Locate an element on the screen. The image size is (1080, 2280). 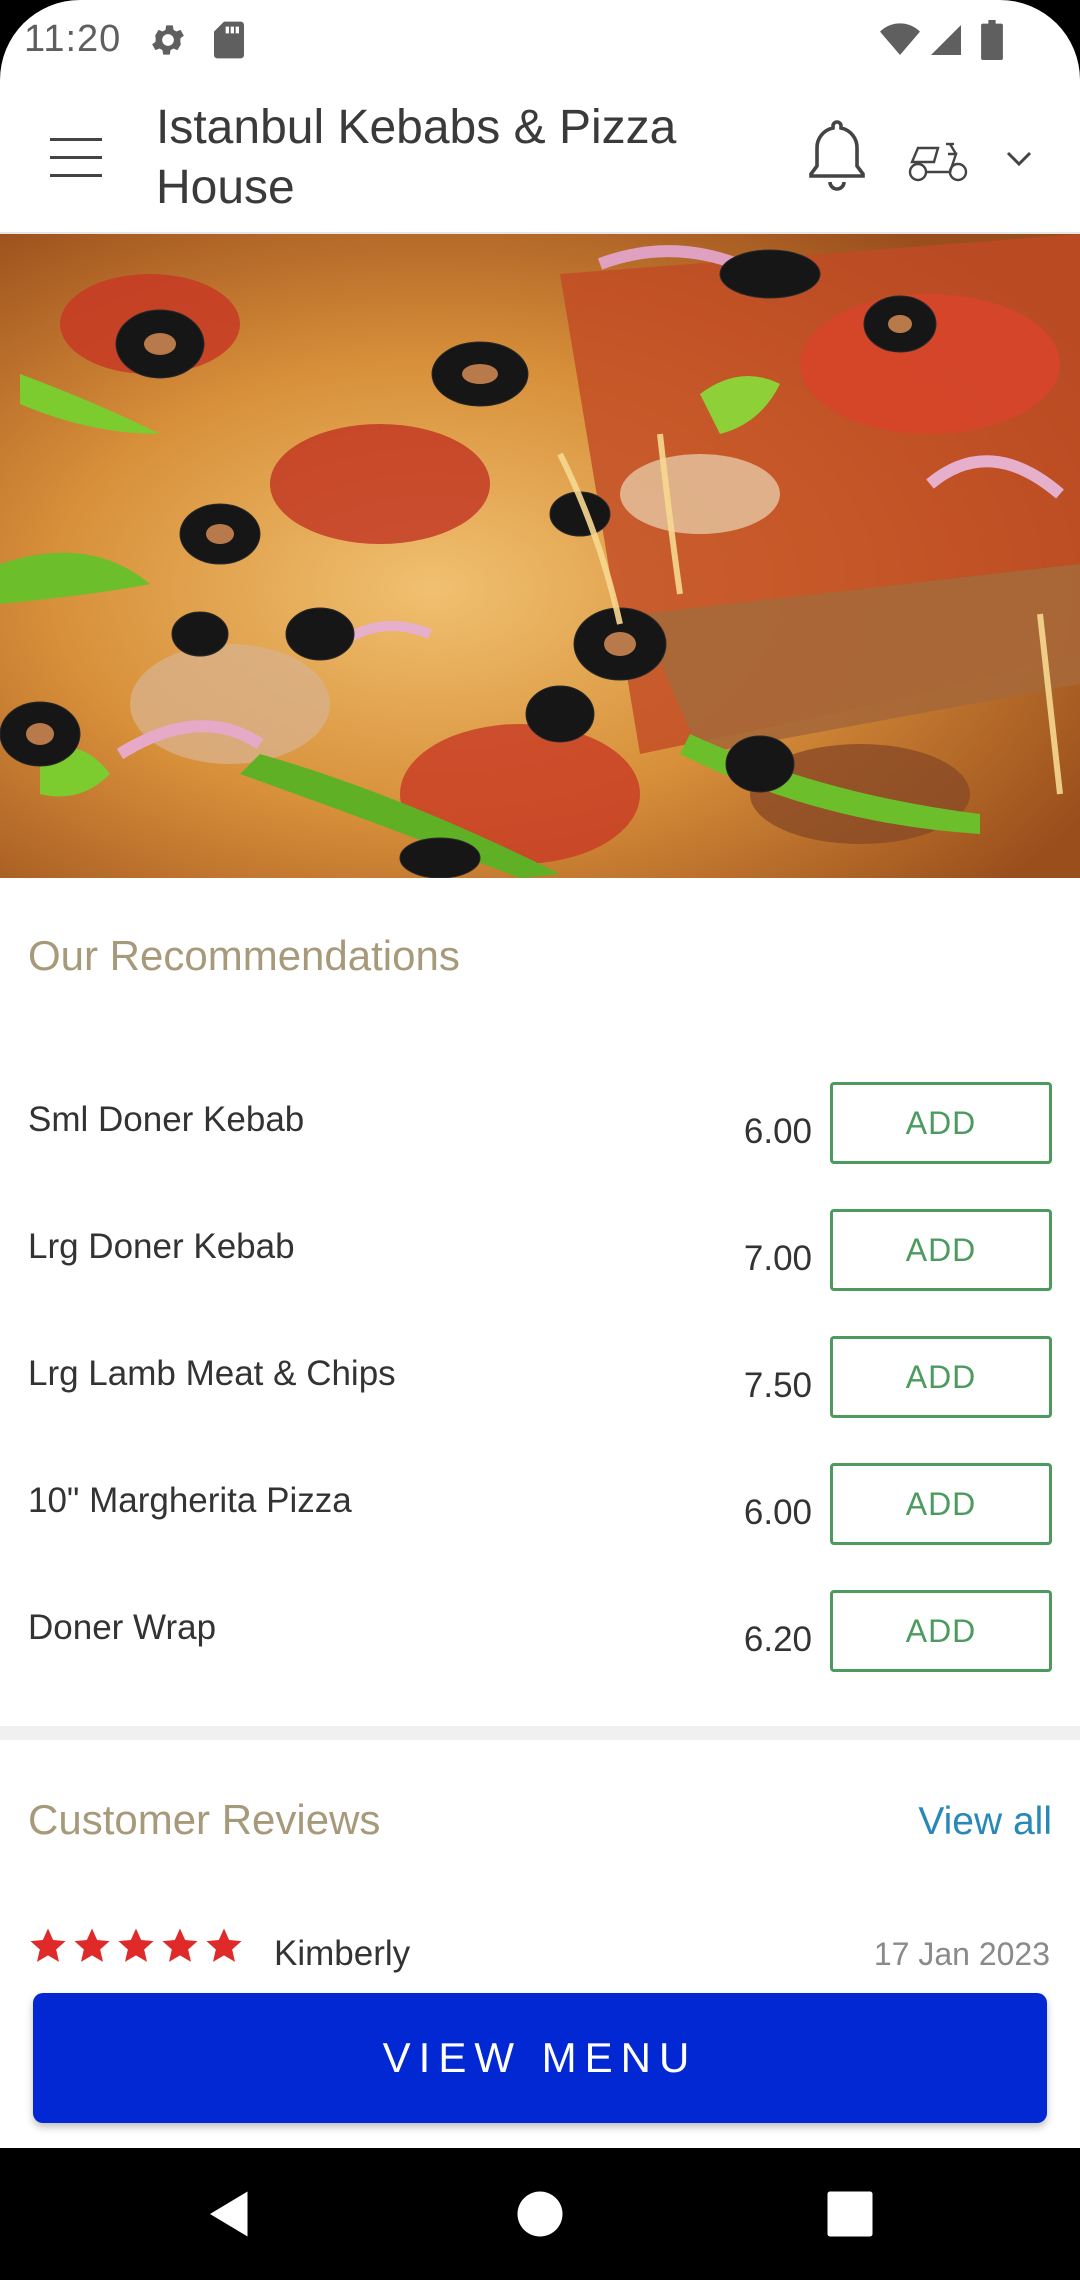
view-menu-button: VIEW MENU is located at coordinates (540, 2058).